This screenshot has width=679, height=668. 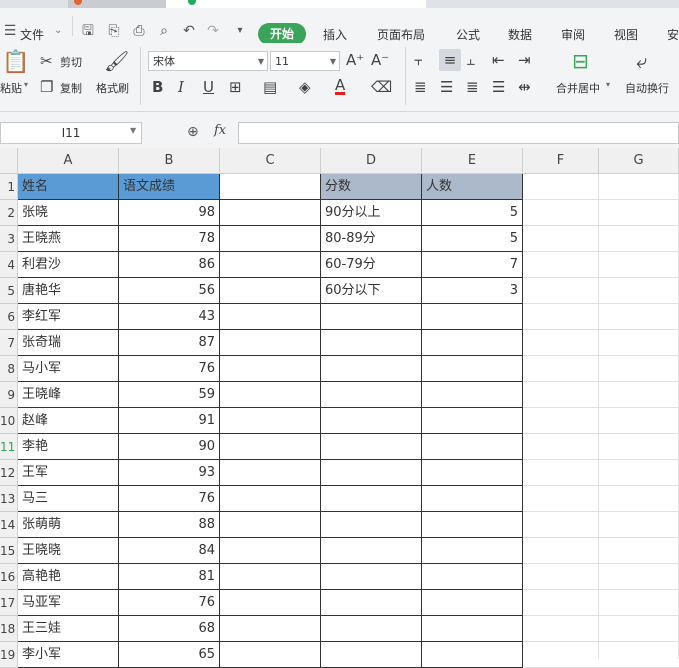 What do you see at coordinates (11, 88) in the screenshot?
I see `paste-button: 粘贴` at bounding box center [11, 88].